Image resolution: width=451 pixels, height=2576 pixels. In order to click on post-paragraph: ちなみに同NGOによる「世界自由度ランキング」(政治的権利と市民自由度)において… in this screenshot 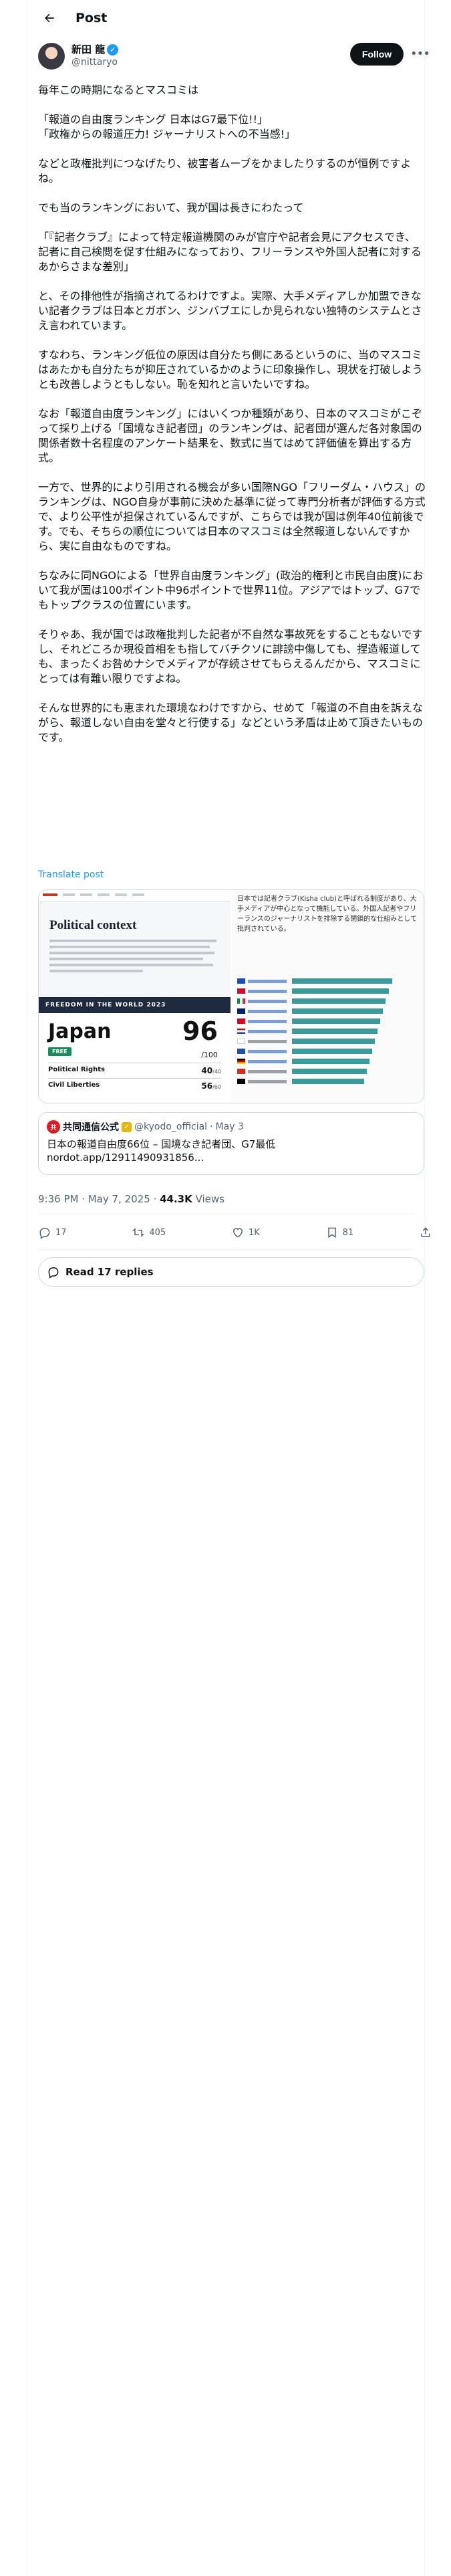, I will do `click(231, 590)`.